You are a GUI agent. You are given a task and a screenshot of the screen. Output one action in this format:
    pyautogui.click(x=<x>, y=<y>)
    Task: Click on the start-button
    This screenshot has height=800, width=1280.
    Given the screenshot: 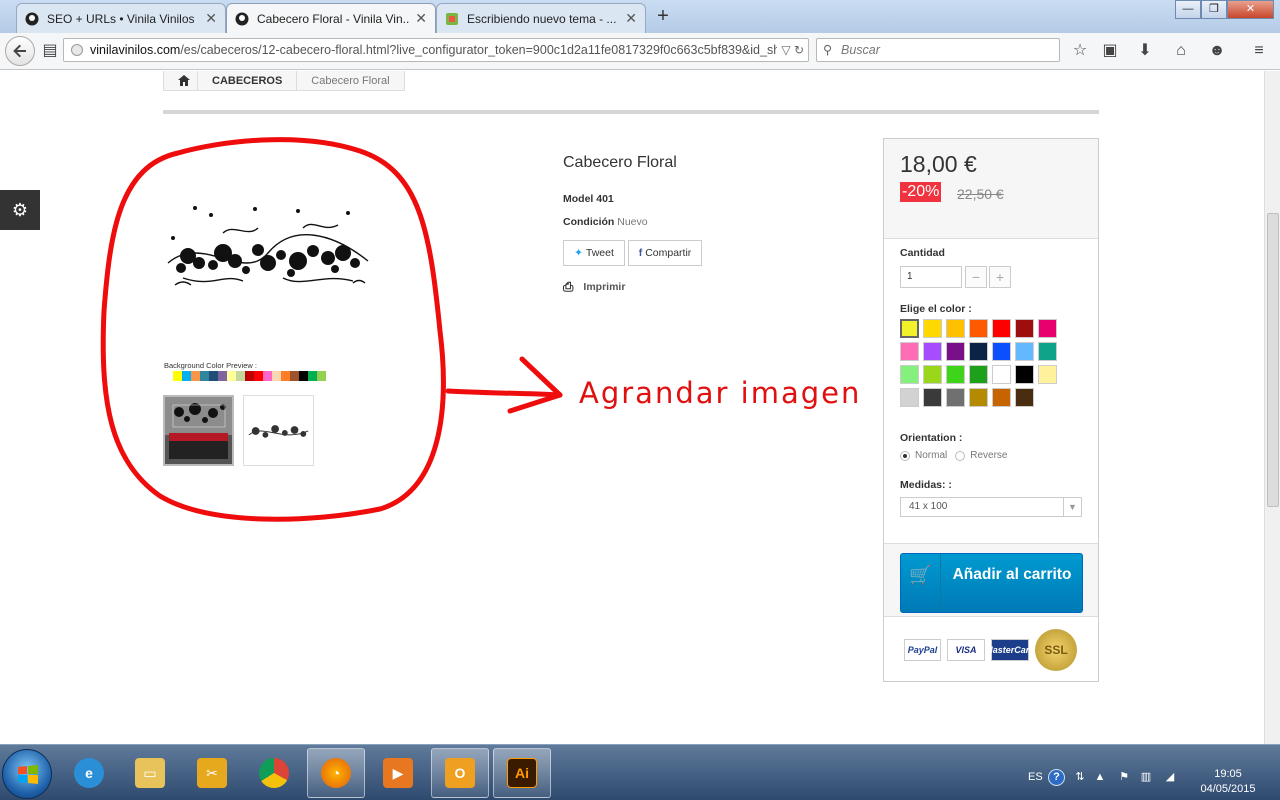 What is the action you would take?
    pyautogui.click(x=27, y=774)
    